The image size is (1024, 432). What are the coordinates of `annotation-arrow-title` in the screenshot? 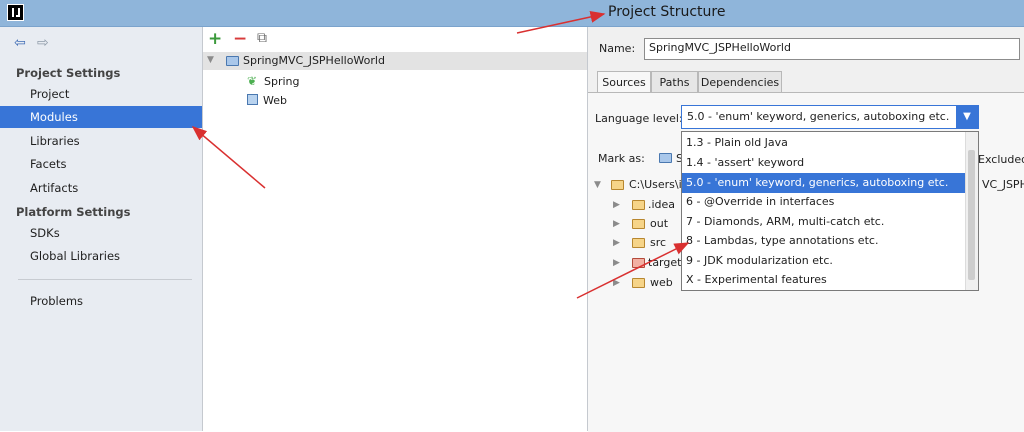 It's located at (561, 22).